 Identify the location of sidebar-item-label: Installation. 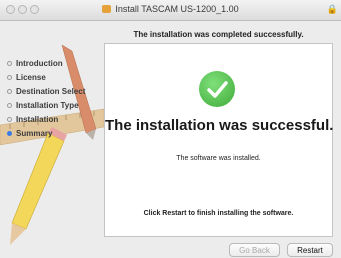
(37, 119).